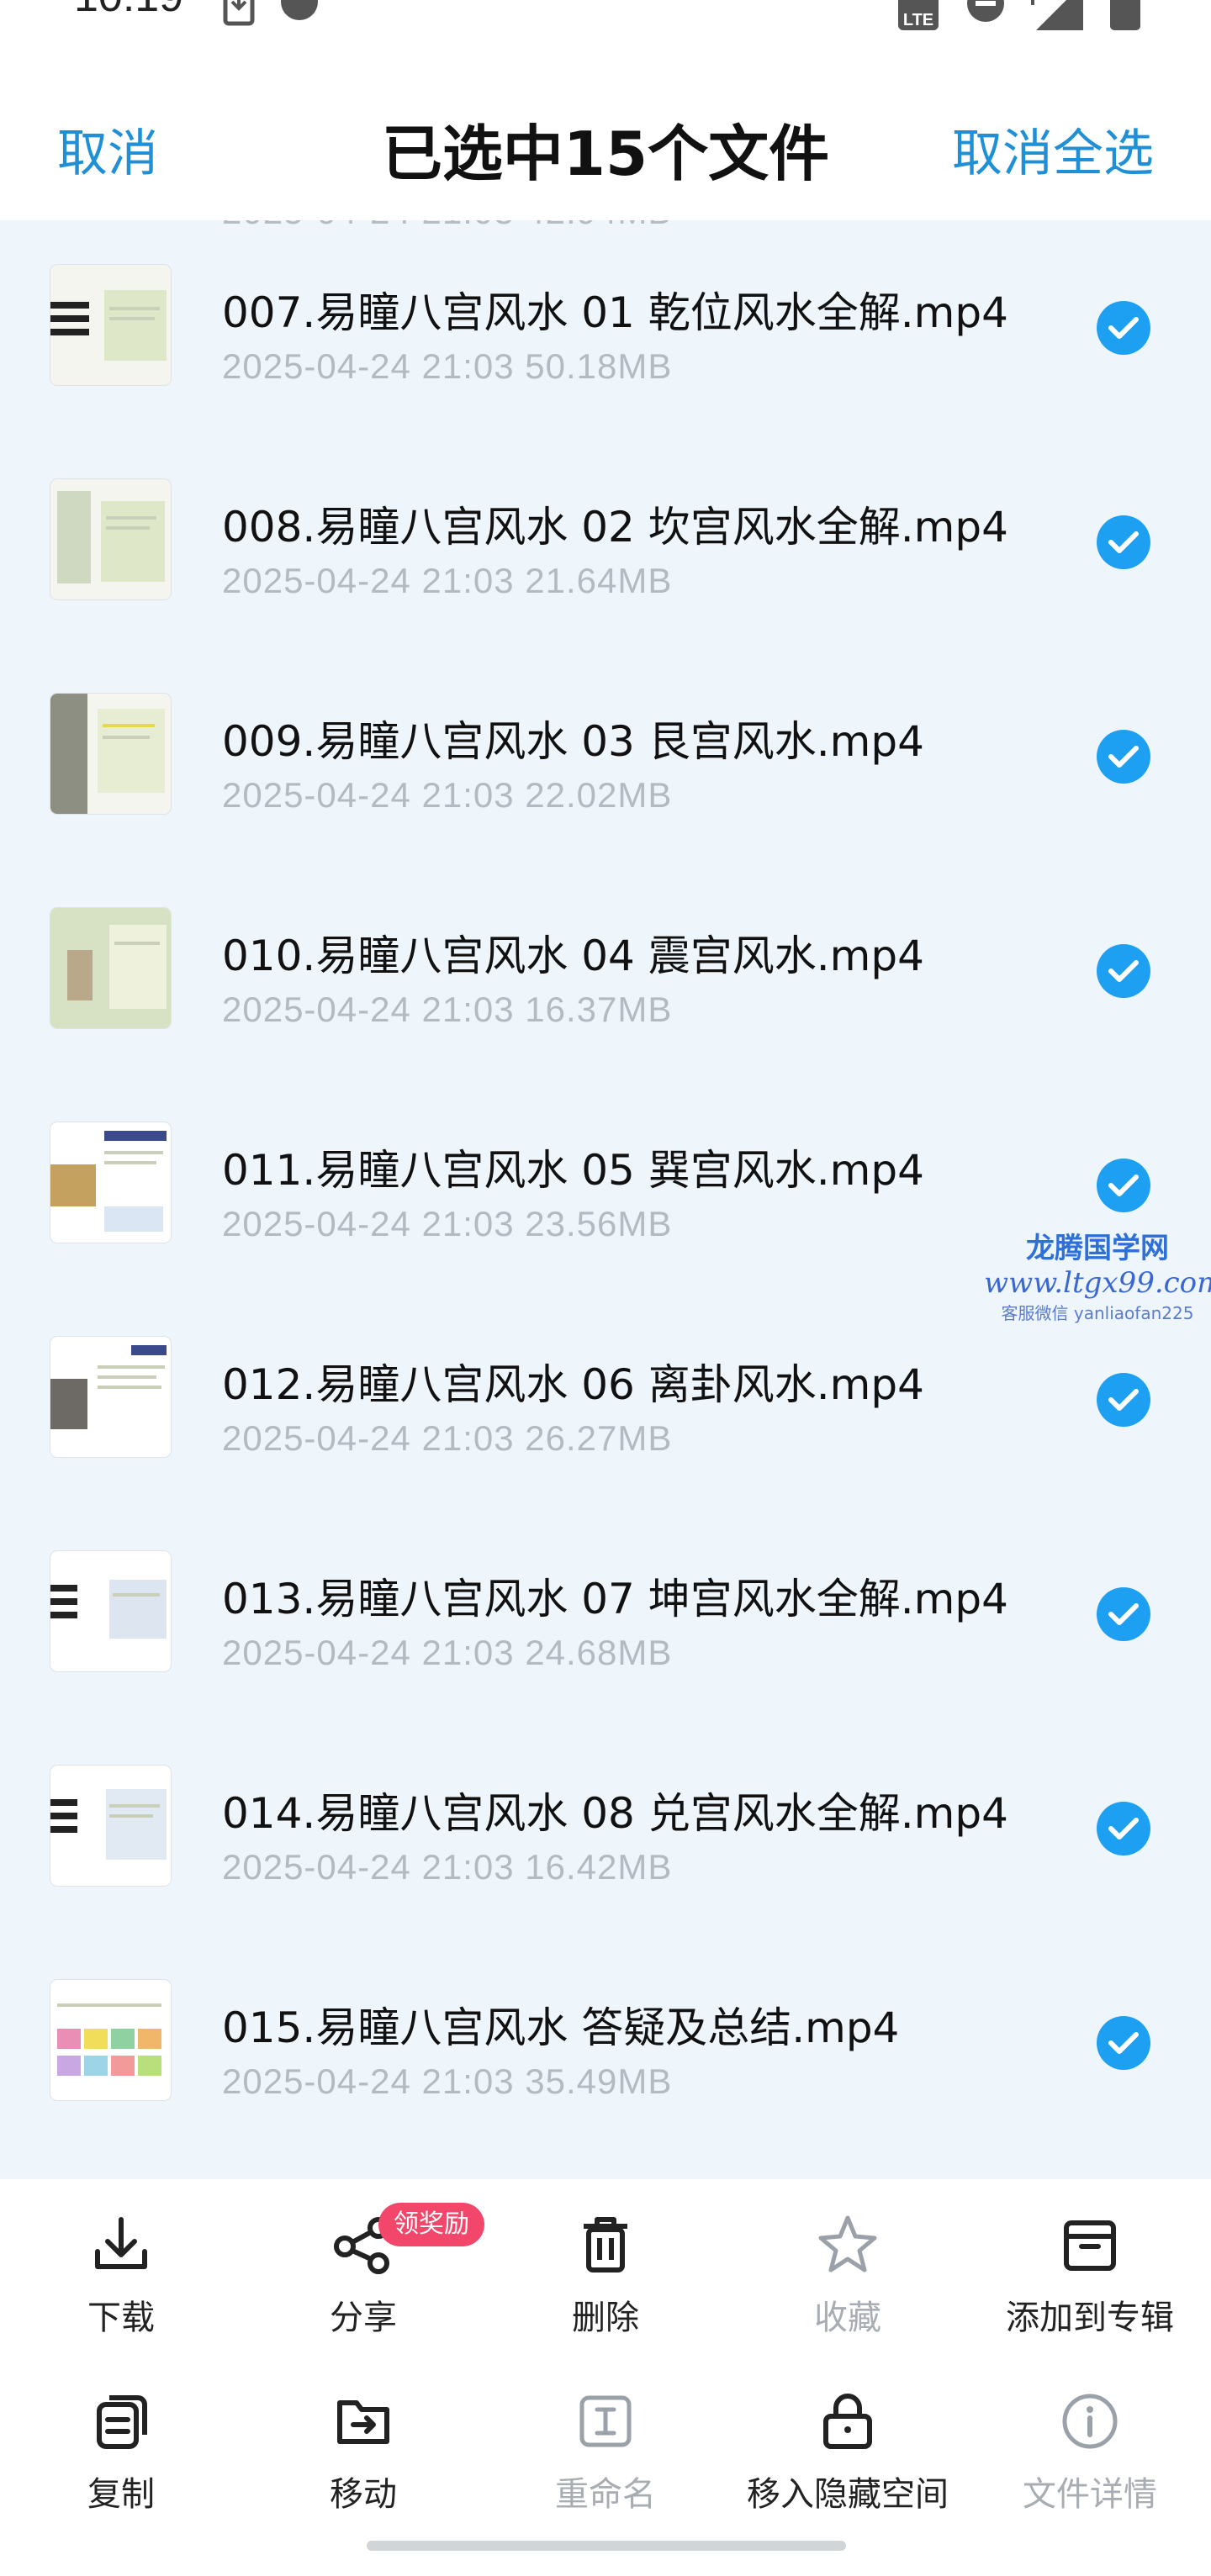  I want to click on file-name: 011.易瞳八宫风水 05 巽宫风水.mp4, so click(573, 1171).